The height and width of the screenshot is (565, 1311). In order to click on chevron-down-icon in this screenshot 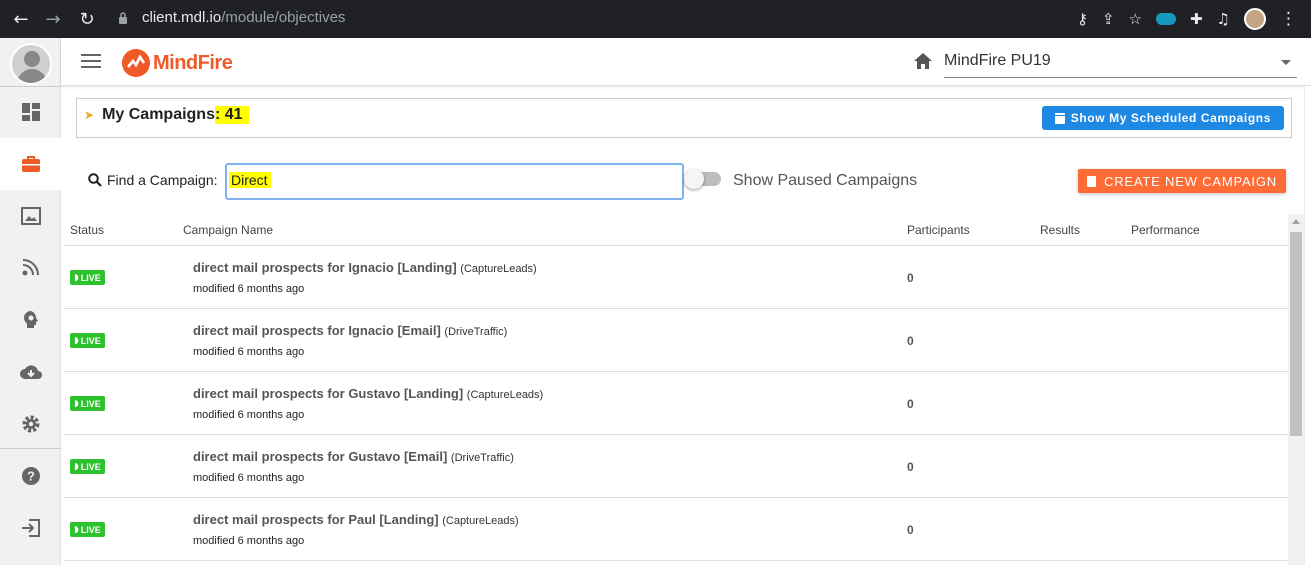, I will do `click(1286, 62)`.